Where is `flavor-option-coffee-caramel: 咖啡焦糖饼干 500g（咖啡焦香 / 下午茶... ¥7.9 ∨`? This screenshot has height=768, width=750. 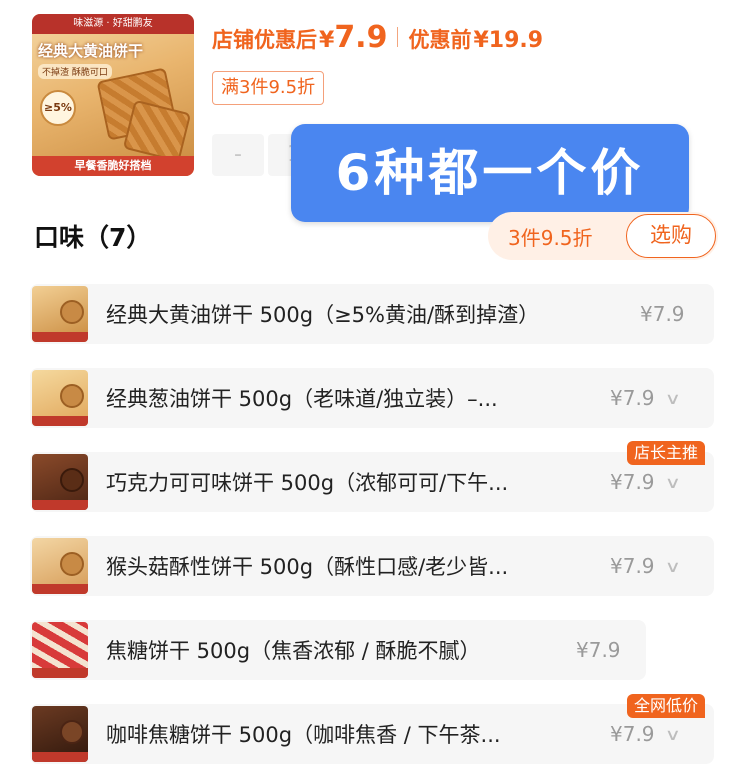 flavor-option-coffee-caramel: 咖啡焦糖饼干 500g（咖啡焦香 / 下午茶... ¥7.9 ∨ is located at coordinates (372, 734).